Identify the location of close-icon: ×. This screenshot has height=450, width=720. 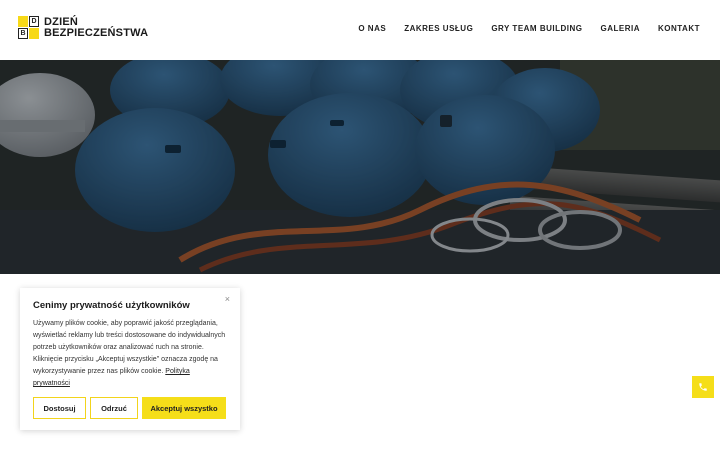
(227, 299).